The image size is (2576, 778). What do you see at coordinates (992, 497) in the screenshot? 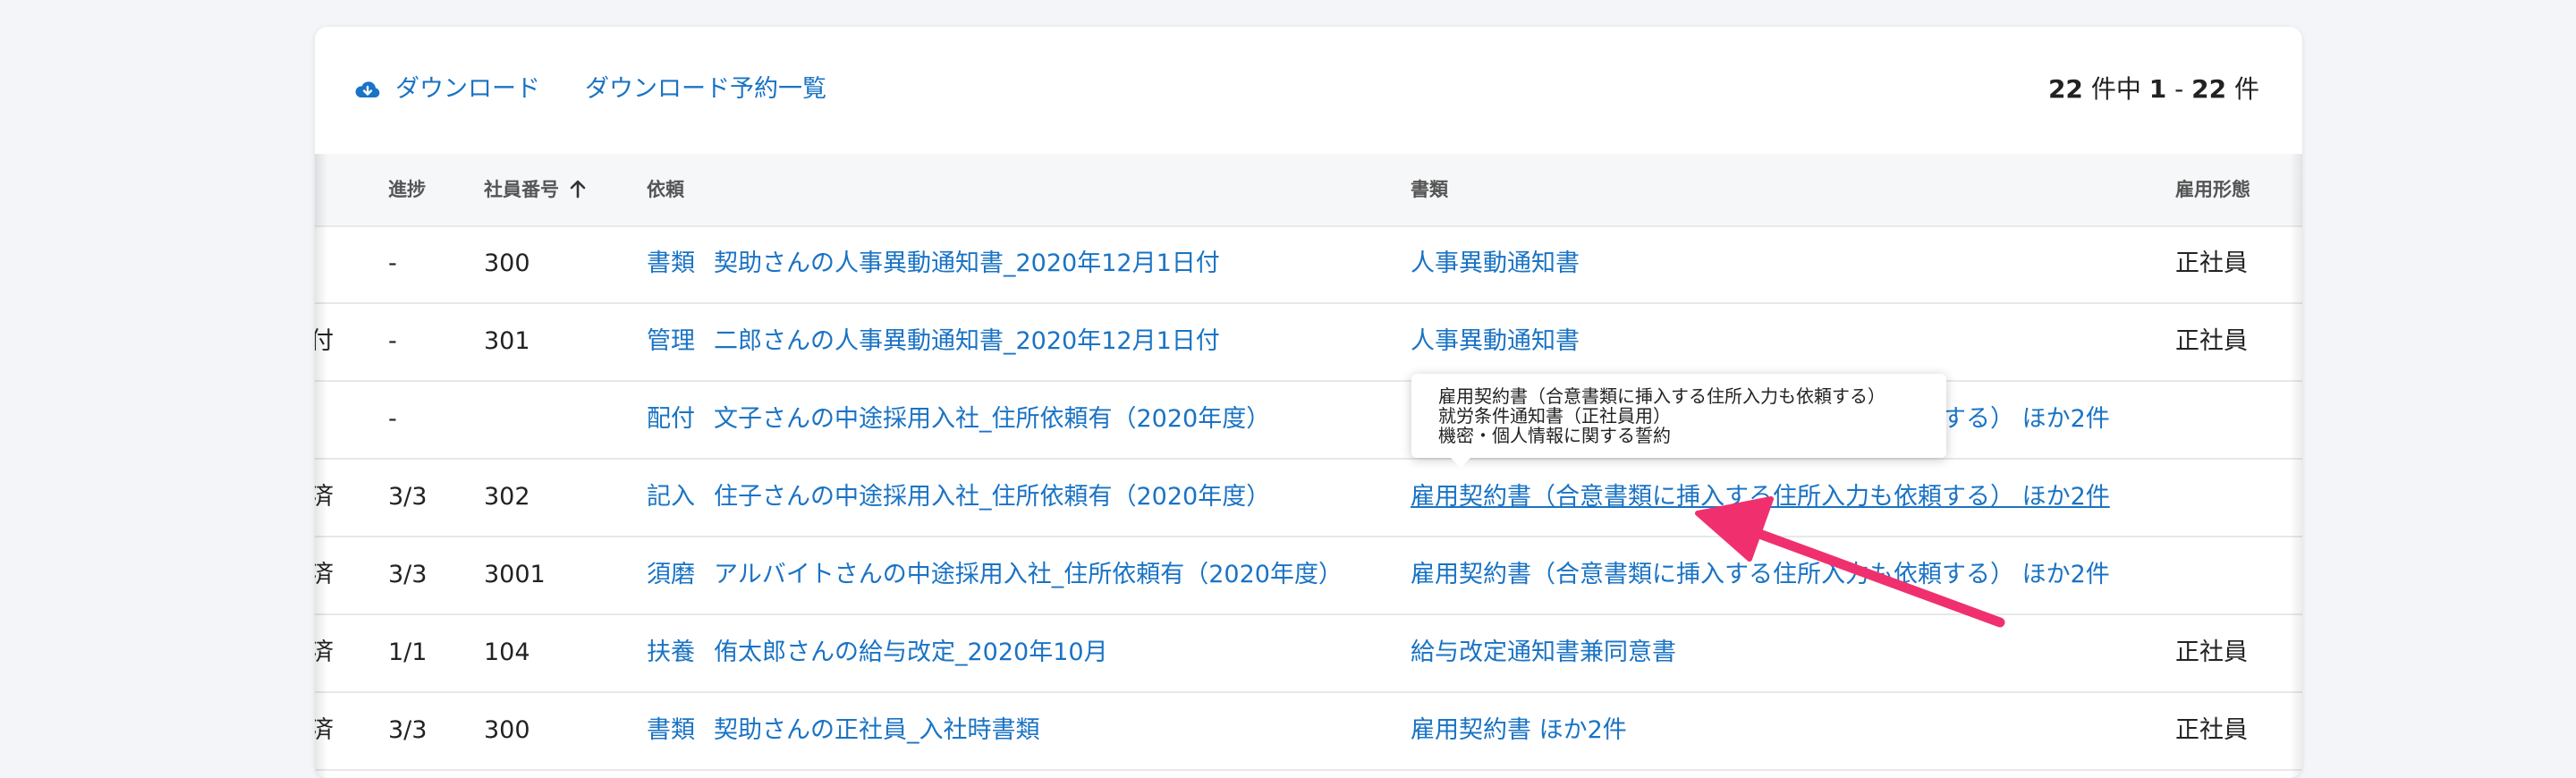
I see `request-link: 住子さんの中途採用入社_住所依頼有（2020年度）` at bounding box center [992, 497].